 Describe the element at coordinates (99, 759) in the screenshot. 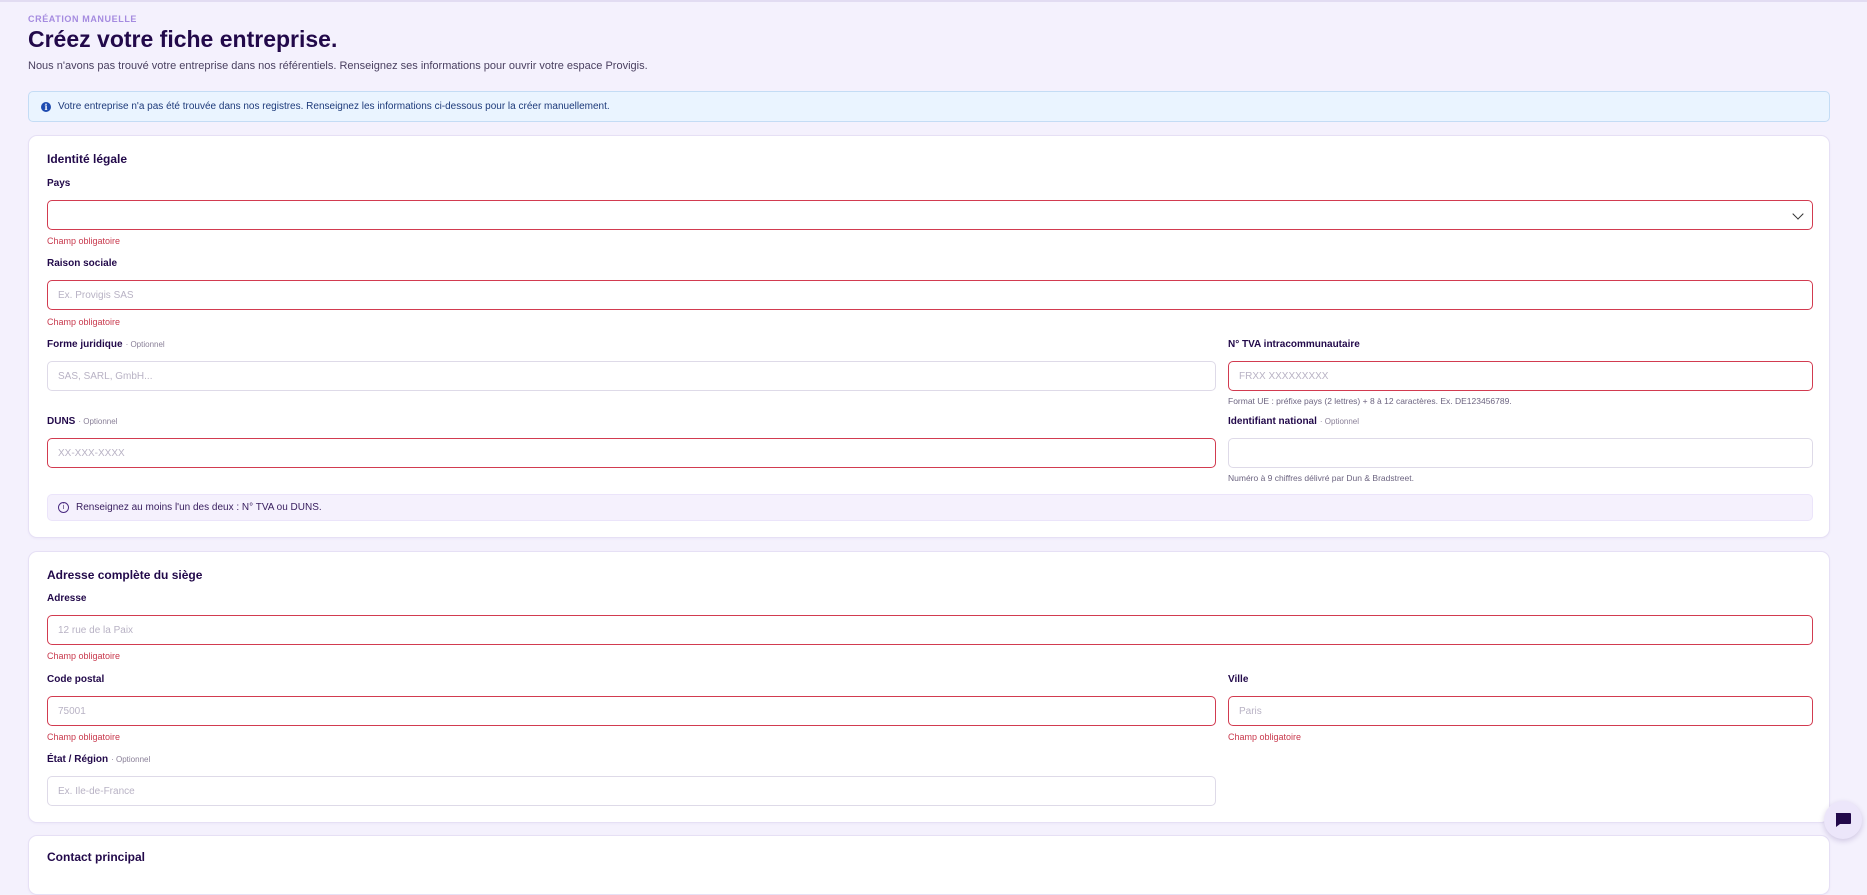

I see `region-label: État / Région · Optionnel` at that location.